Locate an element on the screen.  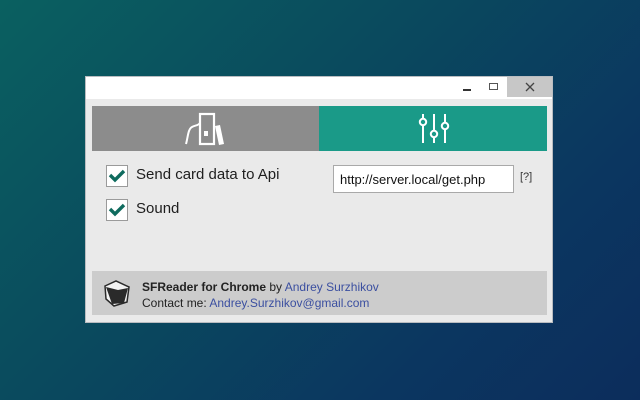
tab-bar is located at coordinates (319, 128).